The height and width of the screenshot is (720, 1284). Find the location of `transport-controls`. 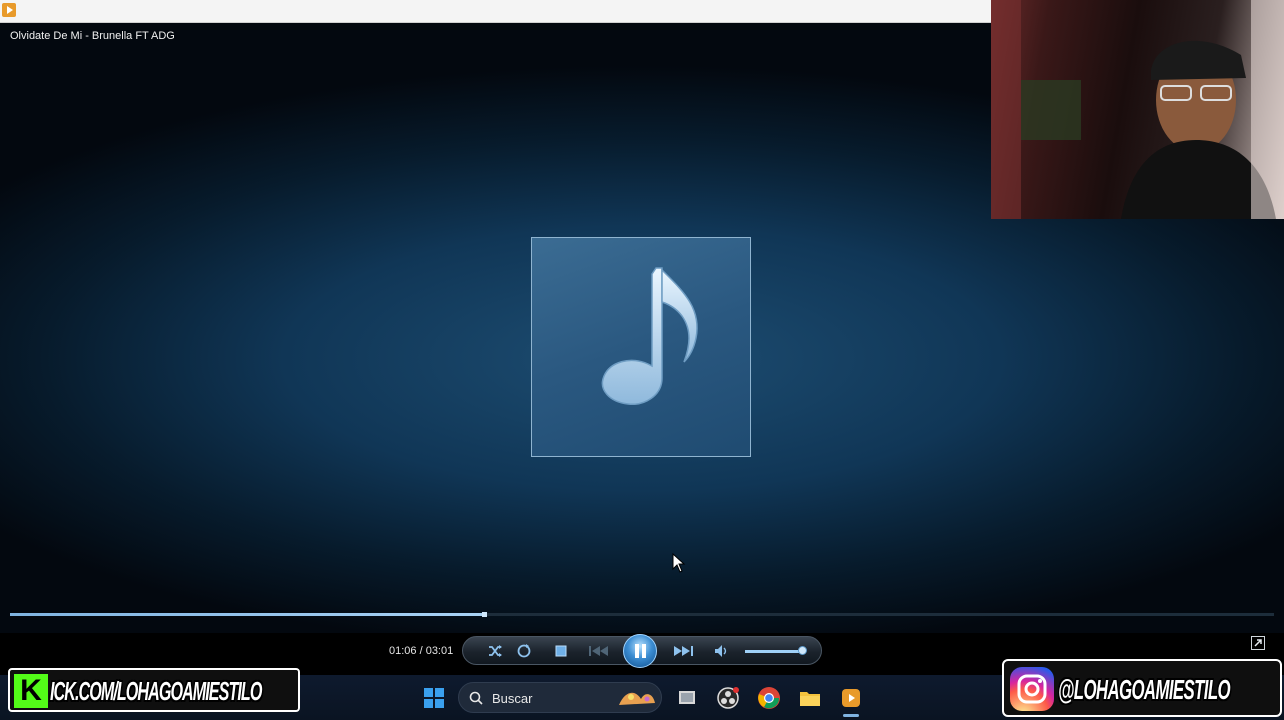

transport-controls is located at coordinates (642, 651).